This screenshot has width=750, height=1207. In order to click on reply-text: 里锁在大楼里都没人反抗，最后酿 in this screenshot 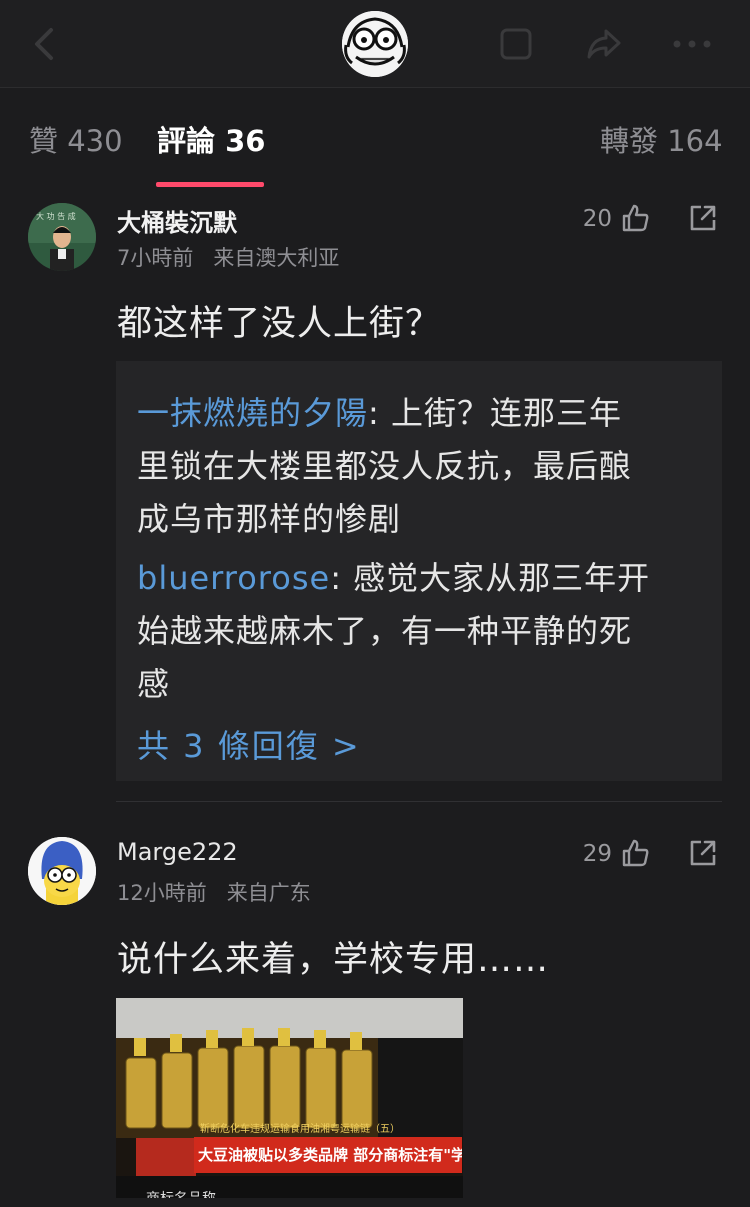, I will do `click(385, 466)`.